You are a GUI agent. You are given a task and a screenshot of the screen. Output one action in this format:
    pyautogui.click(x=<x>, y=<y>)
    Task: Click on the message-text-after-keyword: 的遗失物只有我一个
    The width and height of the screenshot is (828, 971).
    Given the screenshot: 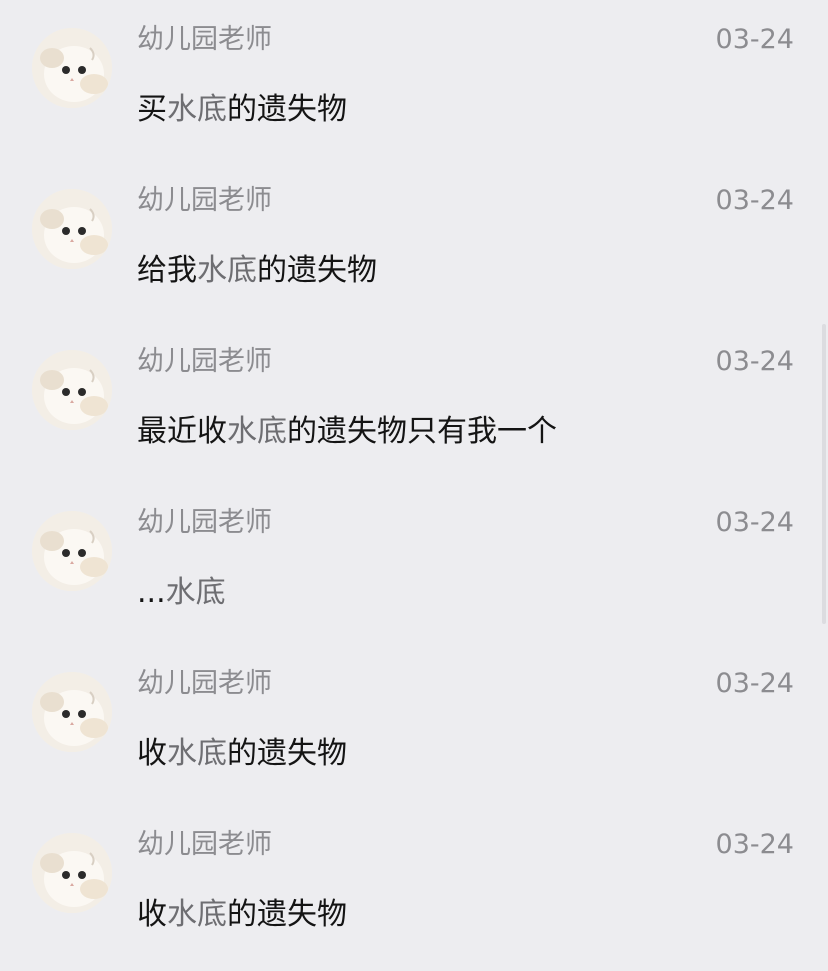 What is the action you would take?
    pyautogui.click(x=422, y=431)
    